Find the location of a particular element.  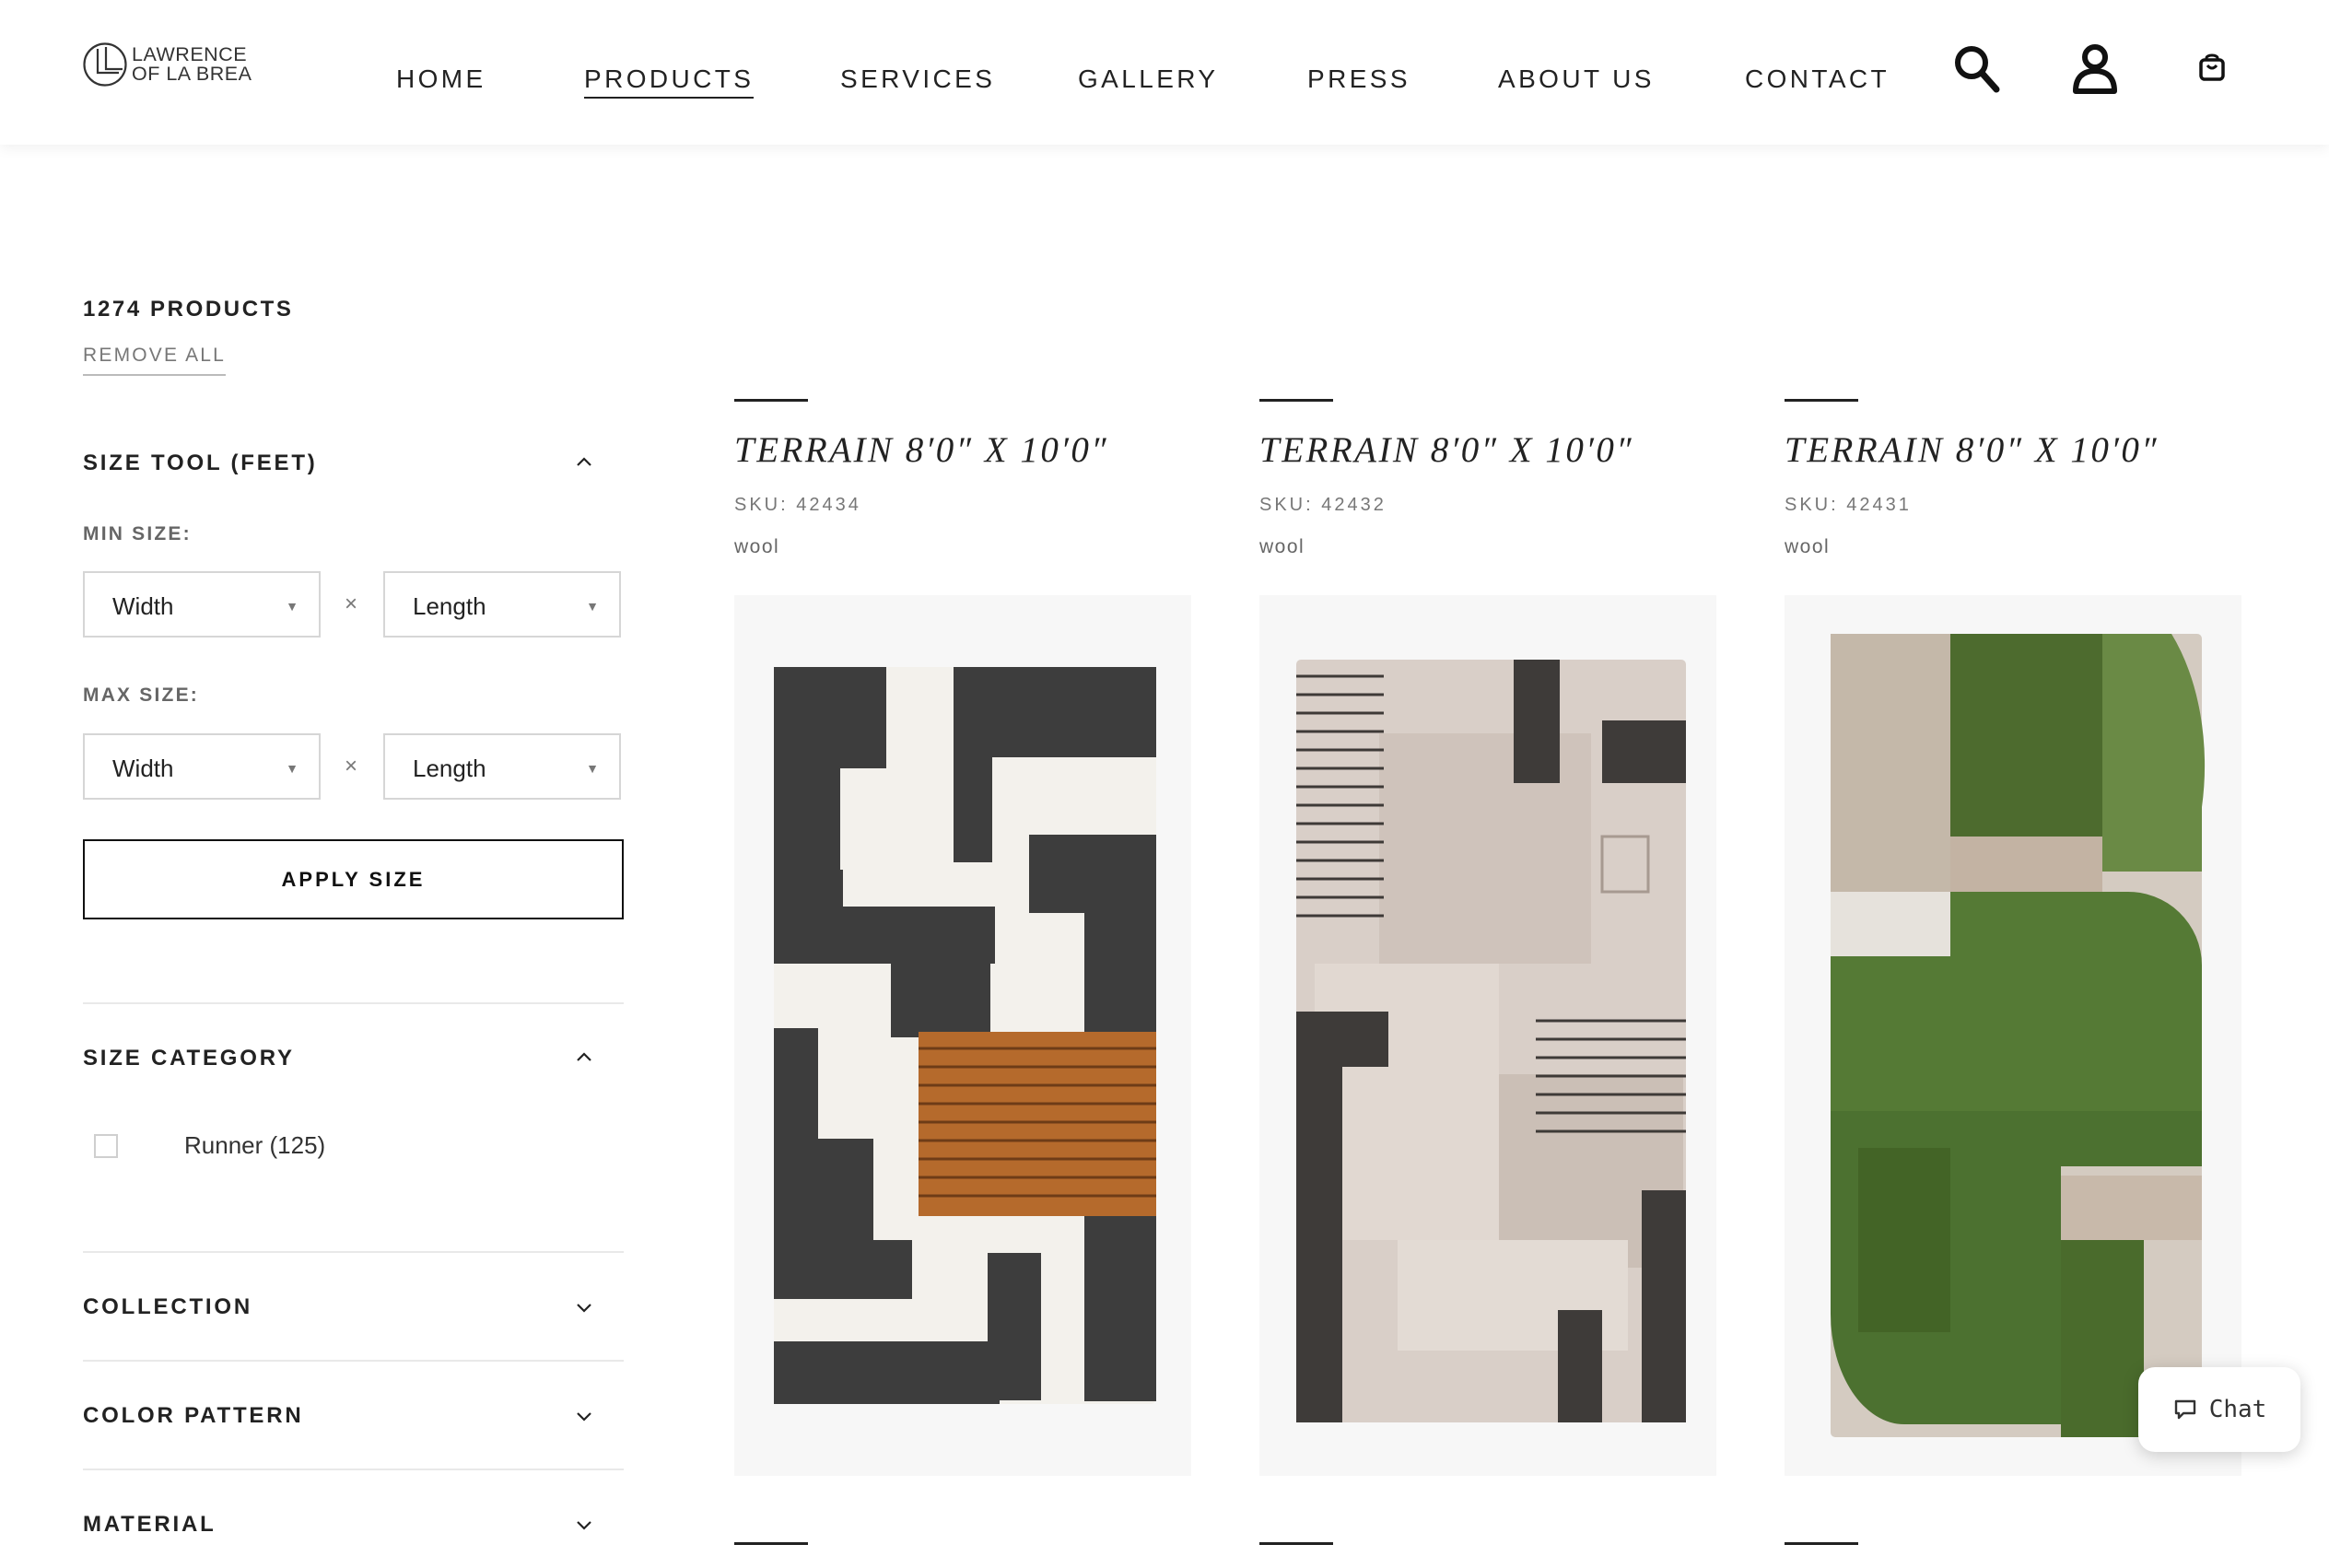

logo-mark-icon is located at coordinates (105, 64).